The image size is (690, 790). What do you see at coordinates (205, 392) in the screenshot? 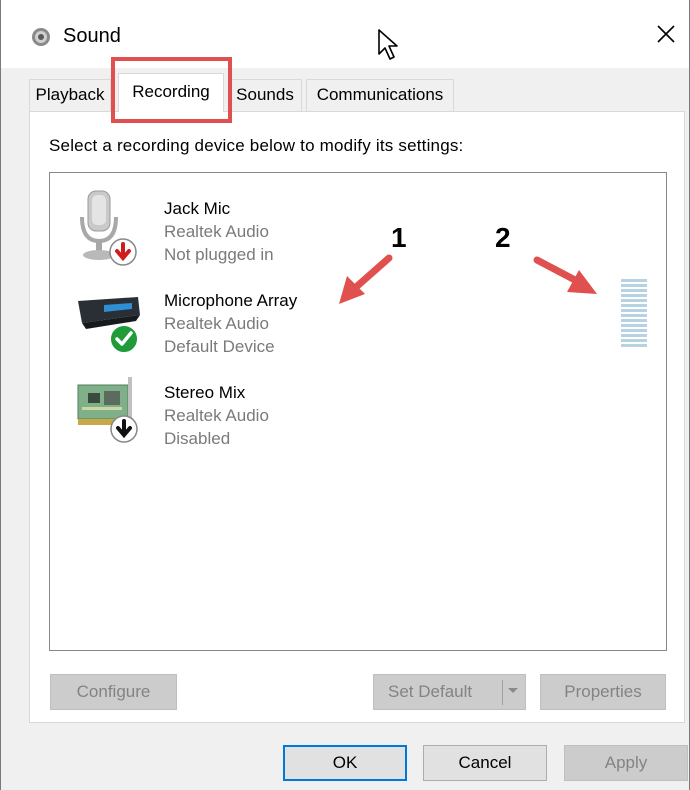
I see `device-name: Stereo Mix` at bounding box center [205, 392].